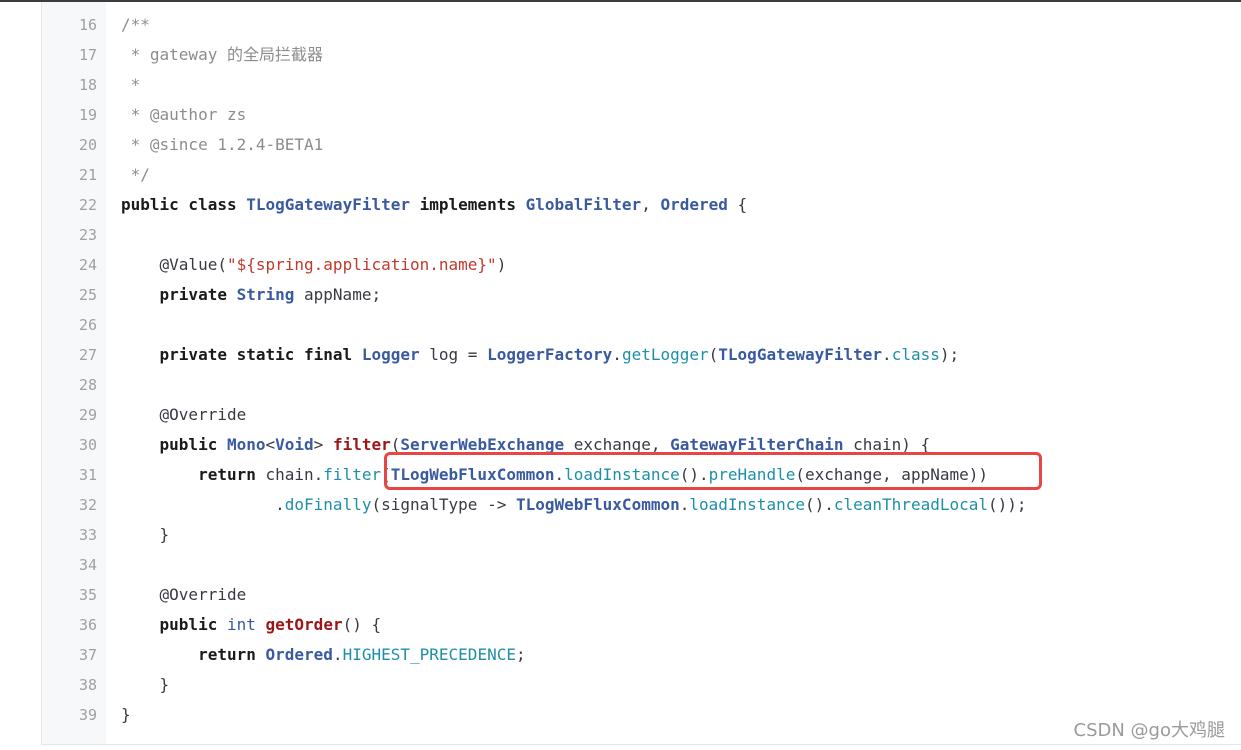 The height and width of the screenshot is (750, 1241). I want to click on code-token: log =, so click(453, 354).